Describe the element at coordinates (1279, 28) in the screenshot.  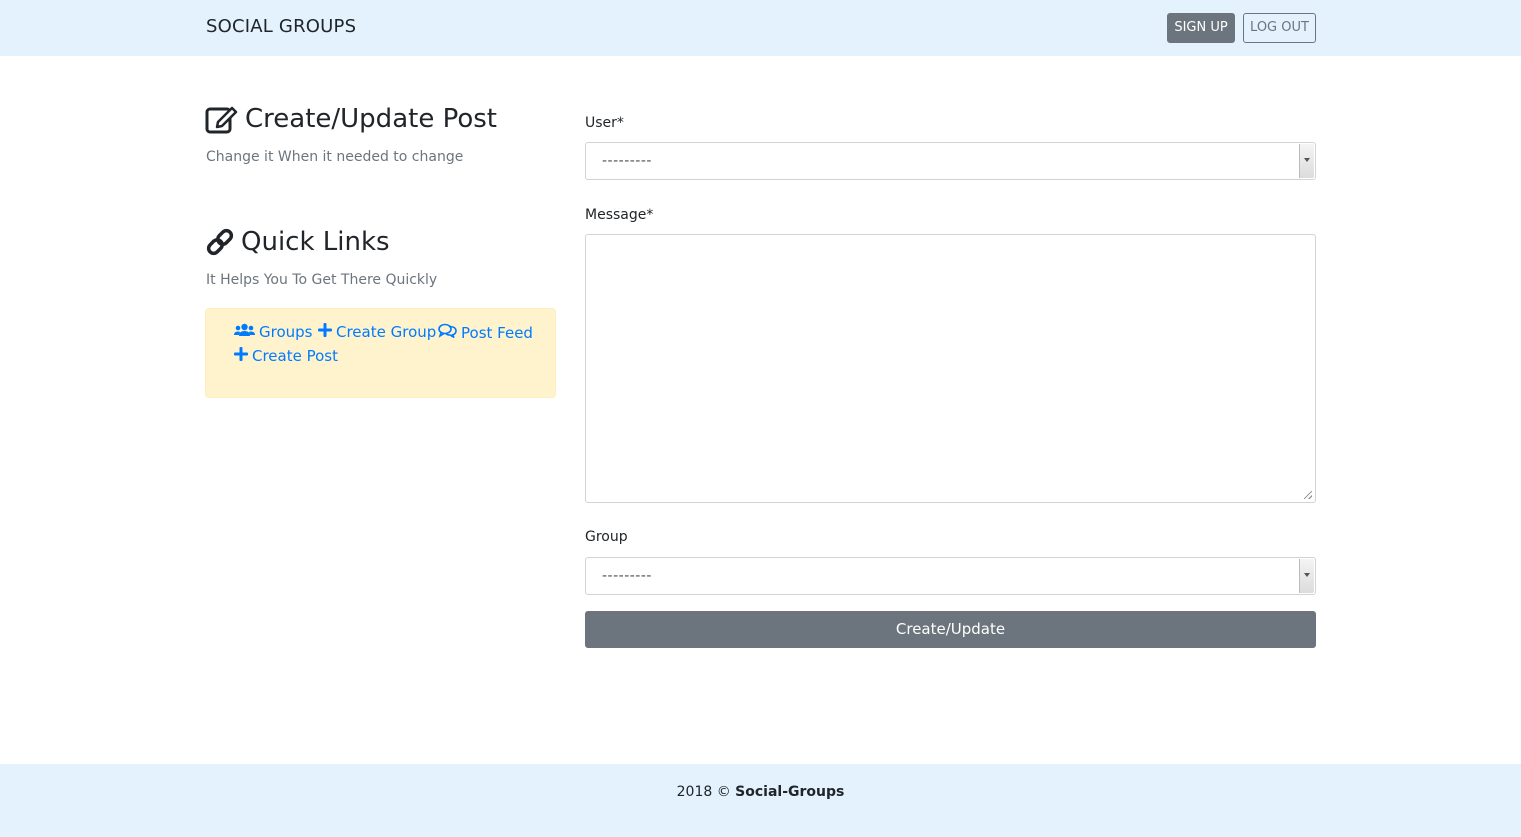
I see `logout-button: LOG OUT` at that location.